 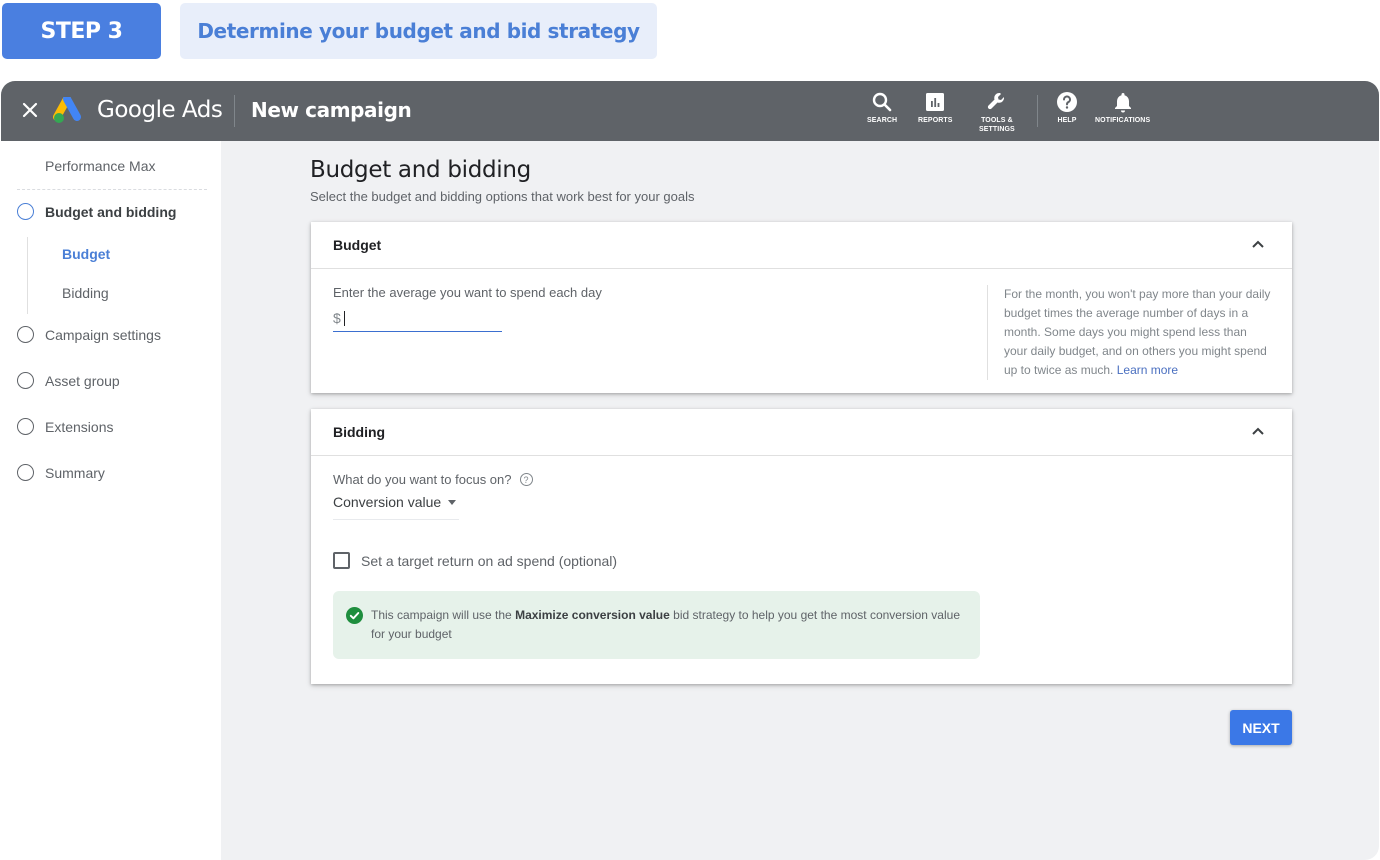 What do you see at coordinates (935, 102) in the screenshot?
I see `bar-chart-icon` at bounding box center [935, 102].